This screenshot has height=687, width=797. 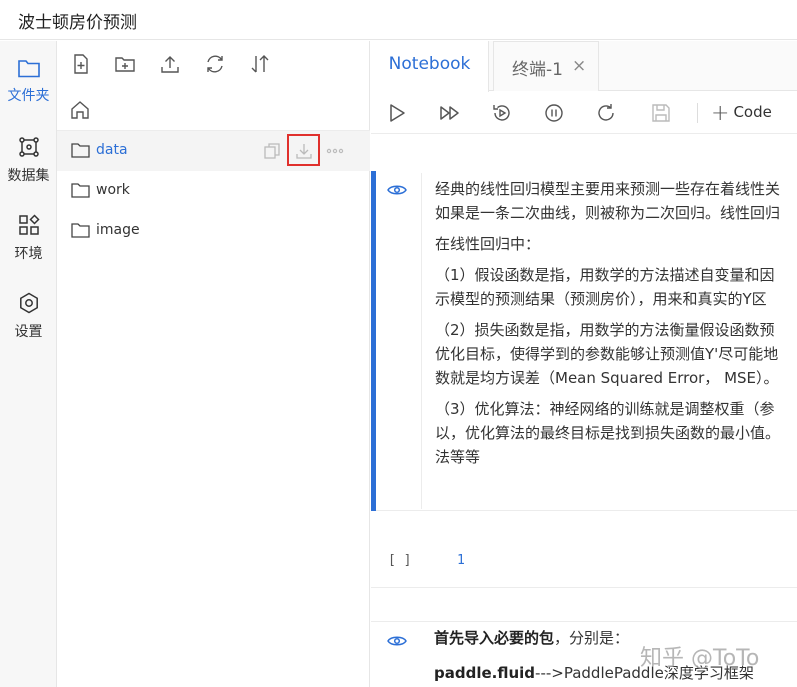 I want to click on copy-button, so click(x=272, y=151).